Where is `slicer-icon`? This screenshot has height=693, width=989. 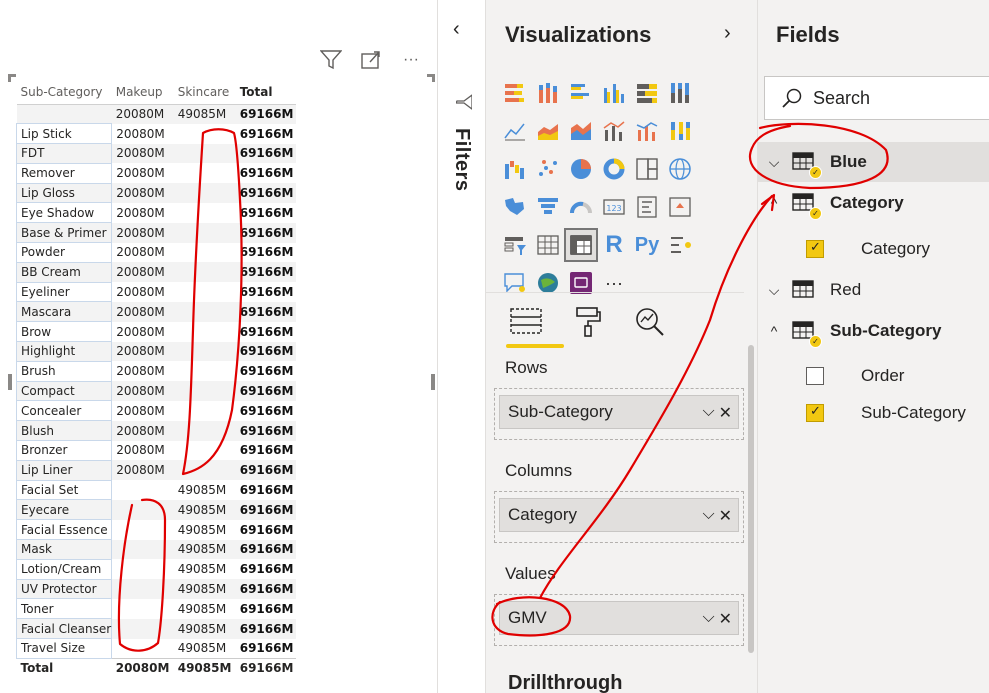
slicer-icon is located at coordinates (515, 245).